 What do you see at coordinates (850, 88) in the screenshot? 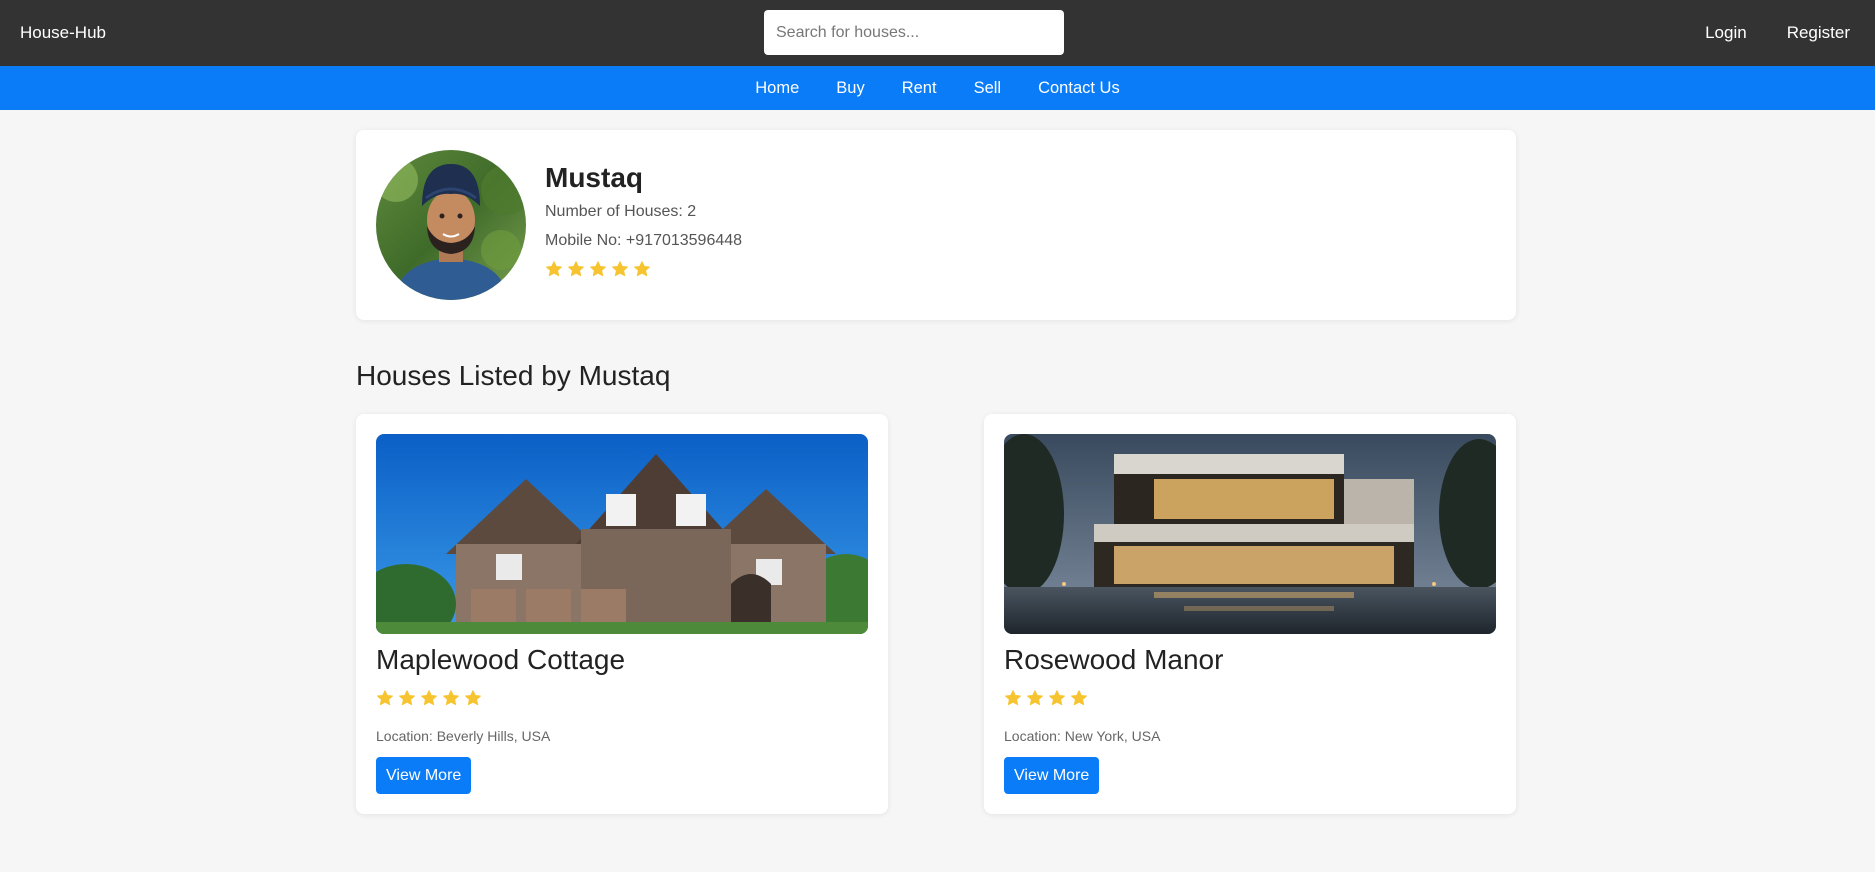
I see `nav-buy: Buy` at bounding box center [850, 88].